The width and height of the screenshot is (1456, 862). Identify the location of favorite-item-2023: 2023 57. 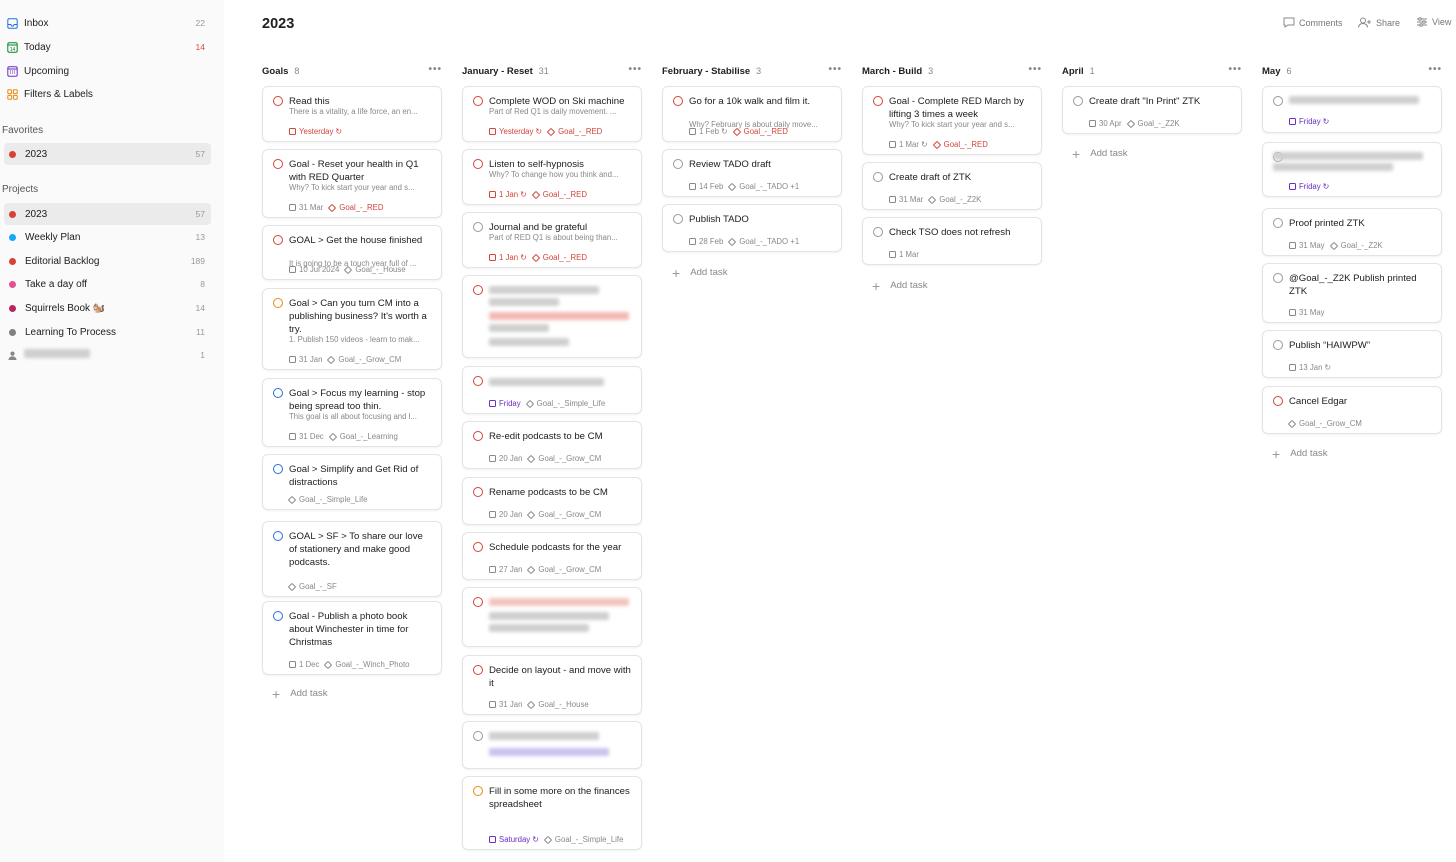
(107, 154).